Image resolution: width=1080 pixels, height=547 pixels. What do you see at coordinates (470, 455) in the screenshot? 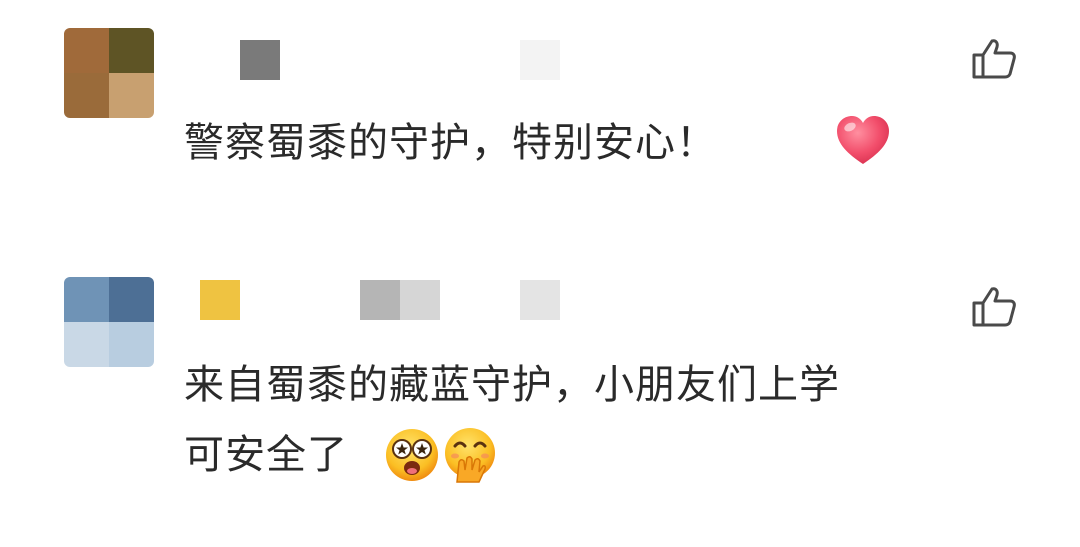
I see `hand-over-mouth-face-icon` at bounding box center [470, 455].